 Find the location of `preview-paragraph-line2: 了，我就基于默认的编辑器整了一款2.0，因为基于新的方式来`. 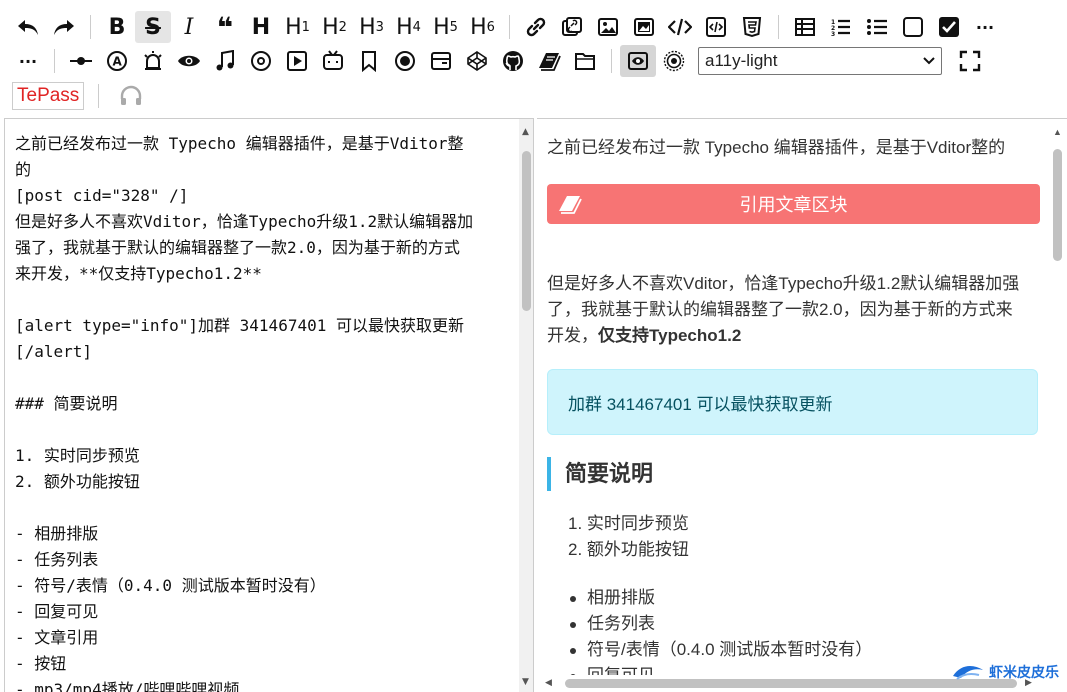

preview-paragraph-line2: 了，我就基于默认的编辑器整了一款2.0，因为基于新的方式来 is located at coordinates (780, 309).